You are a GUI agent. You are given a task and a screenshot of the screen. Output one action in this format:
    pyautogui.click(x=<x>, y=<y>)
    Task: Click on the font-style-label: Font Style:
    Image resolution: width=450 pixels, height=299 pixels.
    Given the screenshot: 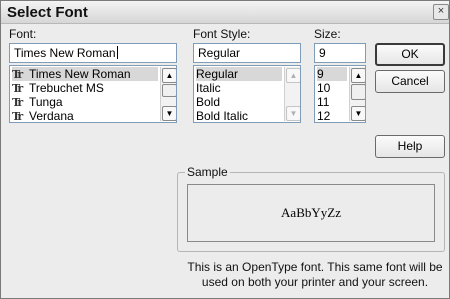 What is the action you would take?
    pyautogui.click(x=222, y=34)
    